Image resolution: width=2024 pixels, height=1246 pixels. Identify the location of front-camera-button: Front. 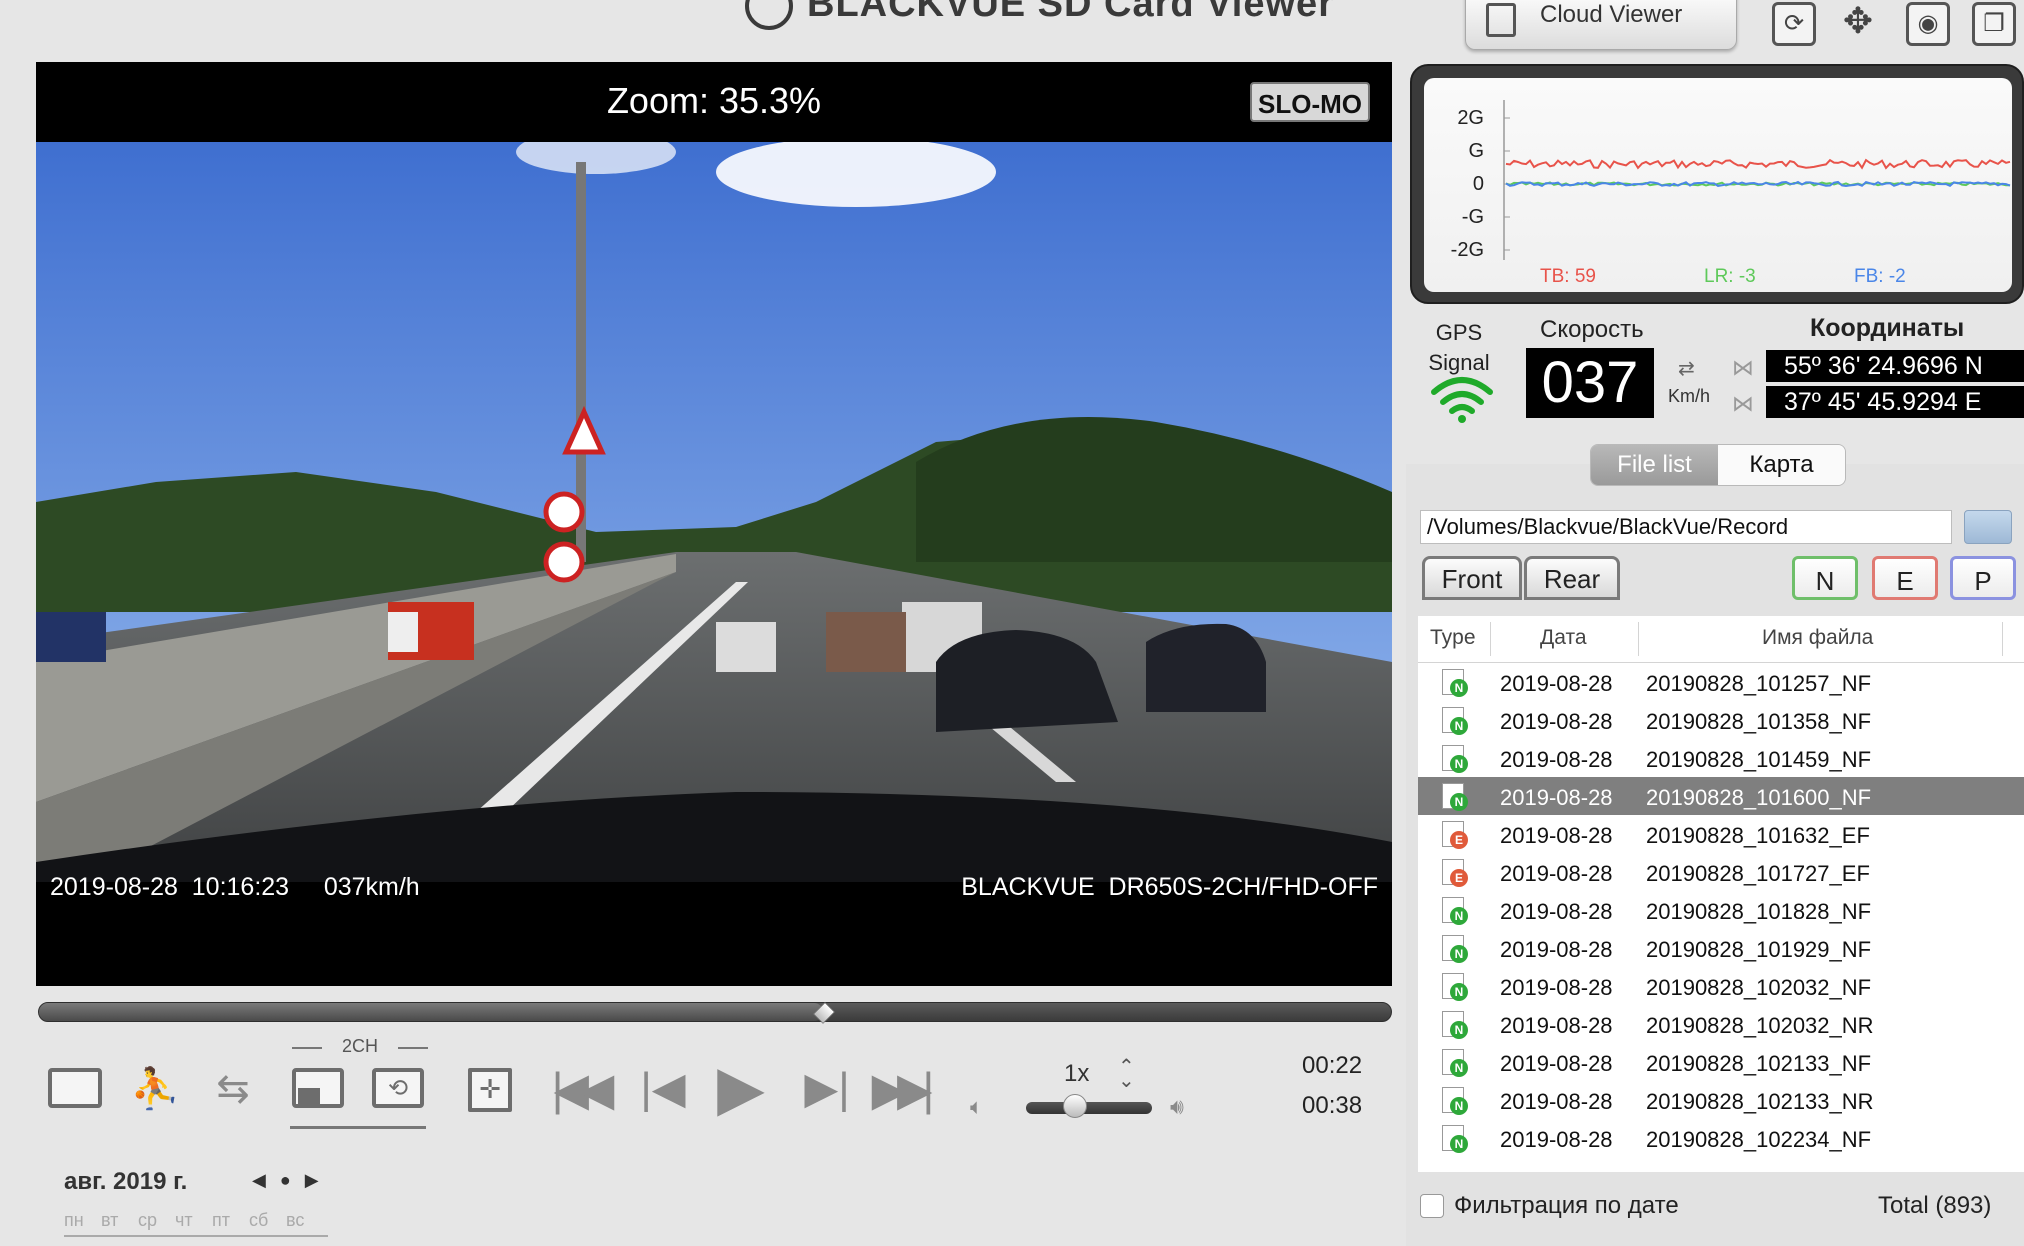
(1472, 578).